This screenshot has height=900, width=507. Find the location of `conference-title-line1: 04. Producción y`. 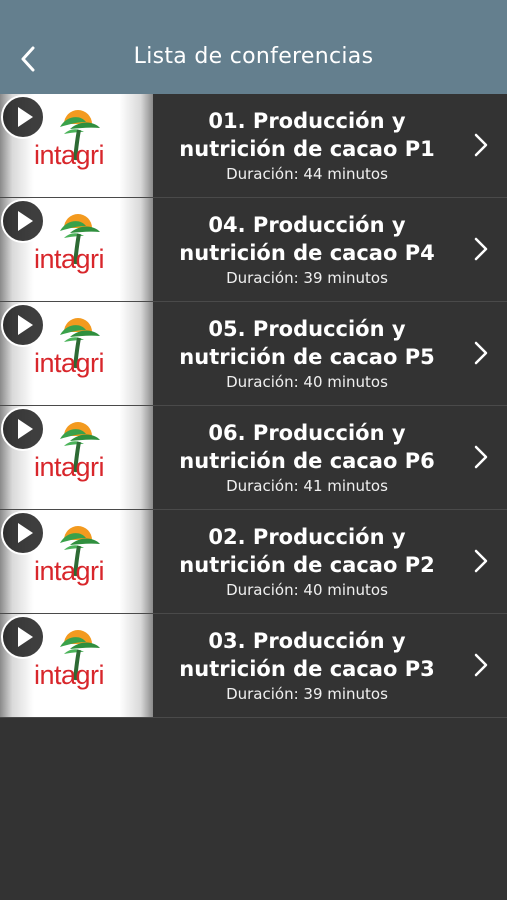

conference-title-line1: 04. Producción y is located at coordinates (307, 225).